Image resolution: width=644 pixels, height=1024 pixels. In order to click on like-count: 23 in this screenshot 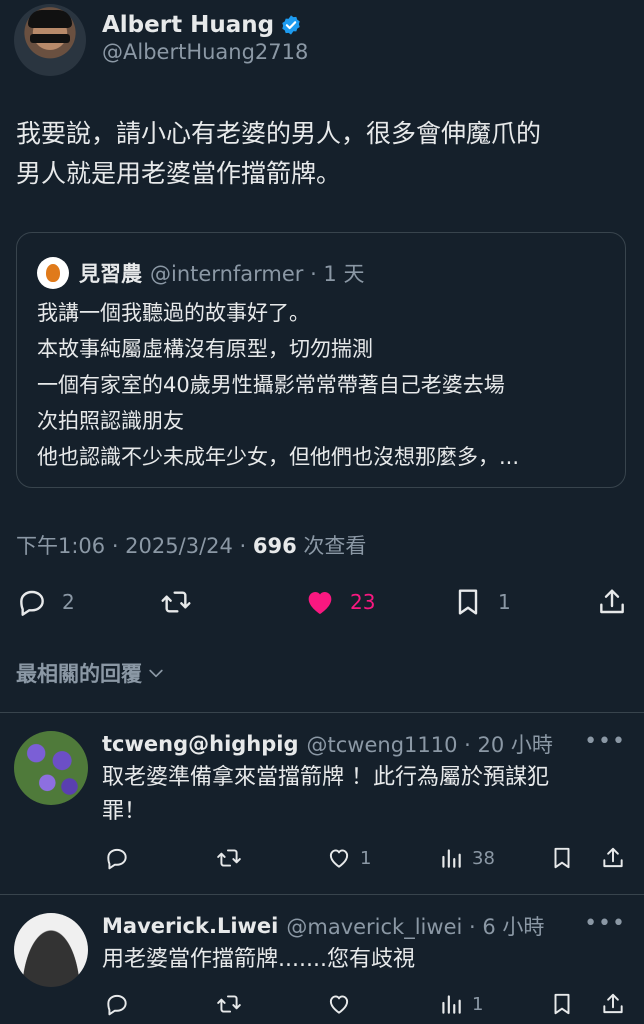, I will do `click(363, 602)`.